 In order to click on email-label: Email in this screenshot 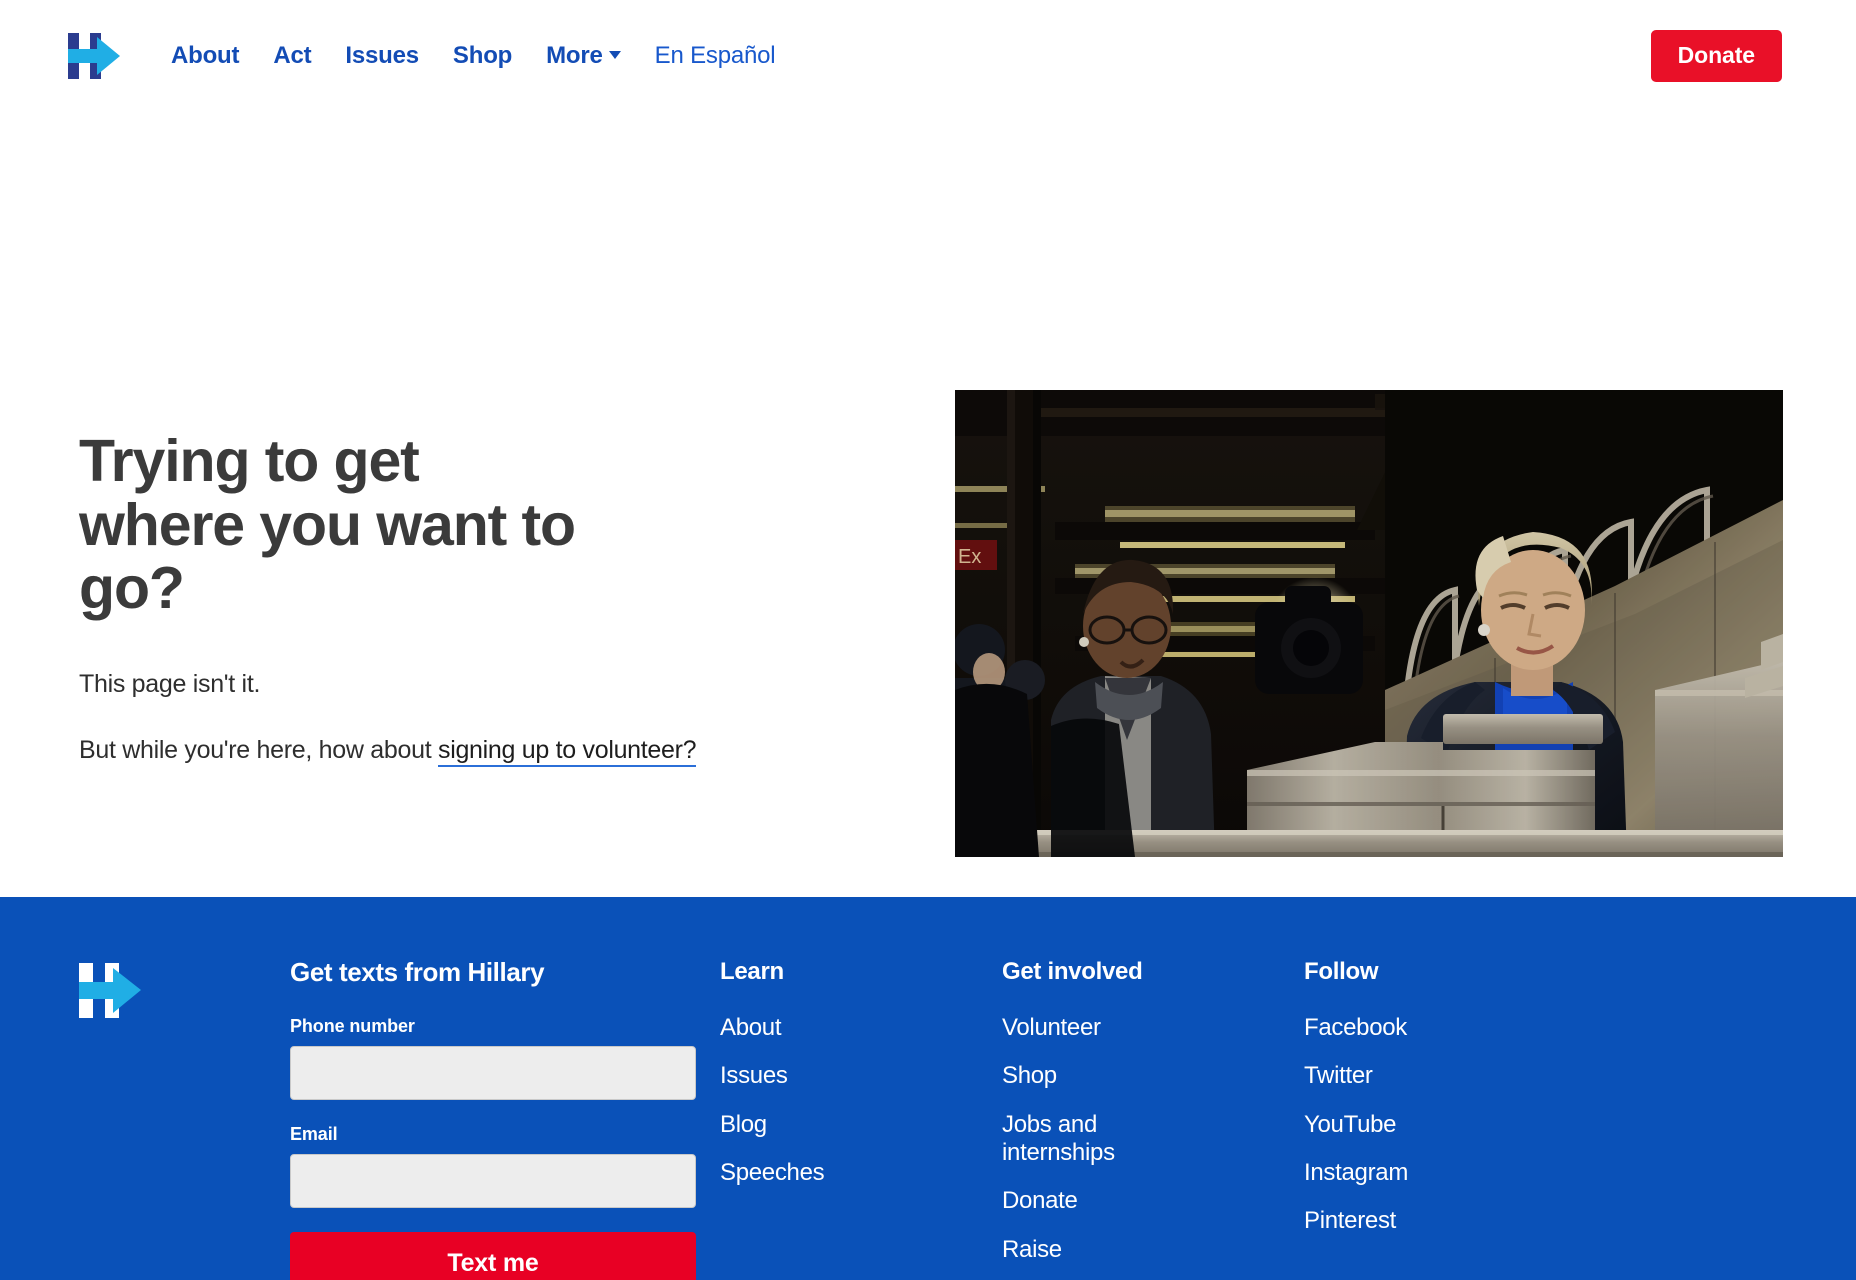, I will do `click(314, 1134)`.